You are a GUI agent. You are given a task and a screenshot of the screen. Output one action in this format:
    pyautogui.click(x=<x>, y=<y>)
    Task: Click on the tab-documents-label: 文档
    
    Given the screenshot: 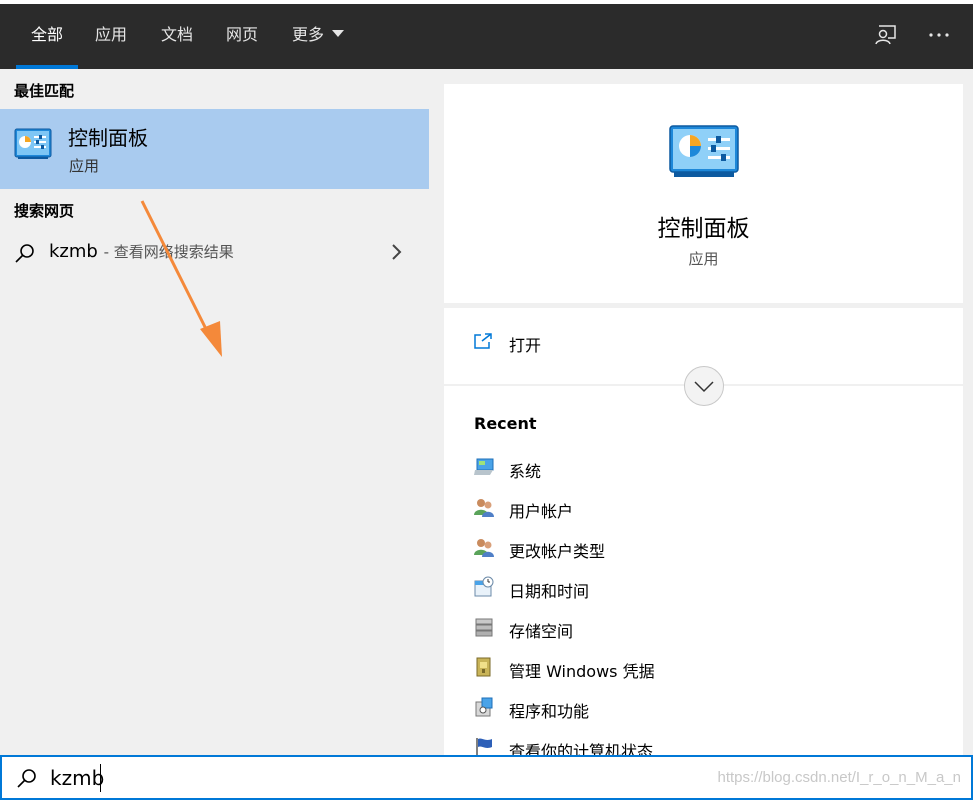 What is the action you would take?
    pyautogui.click(x=176, y=34)
    